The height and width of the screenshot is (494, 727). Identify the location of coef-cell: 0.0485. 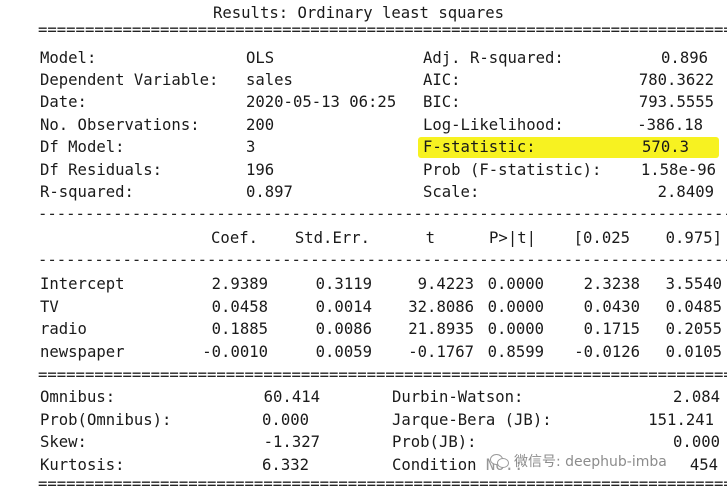
(693, 307).